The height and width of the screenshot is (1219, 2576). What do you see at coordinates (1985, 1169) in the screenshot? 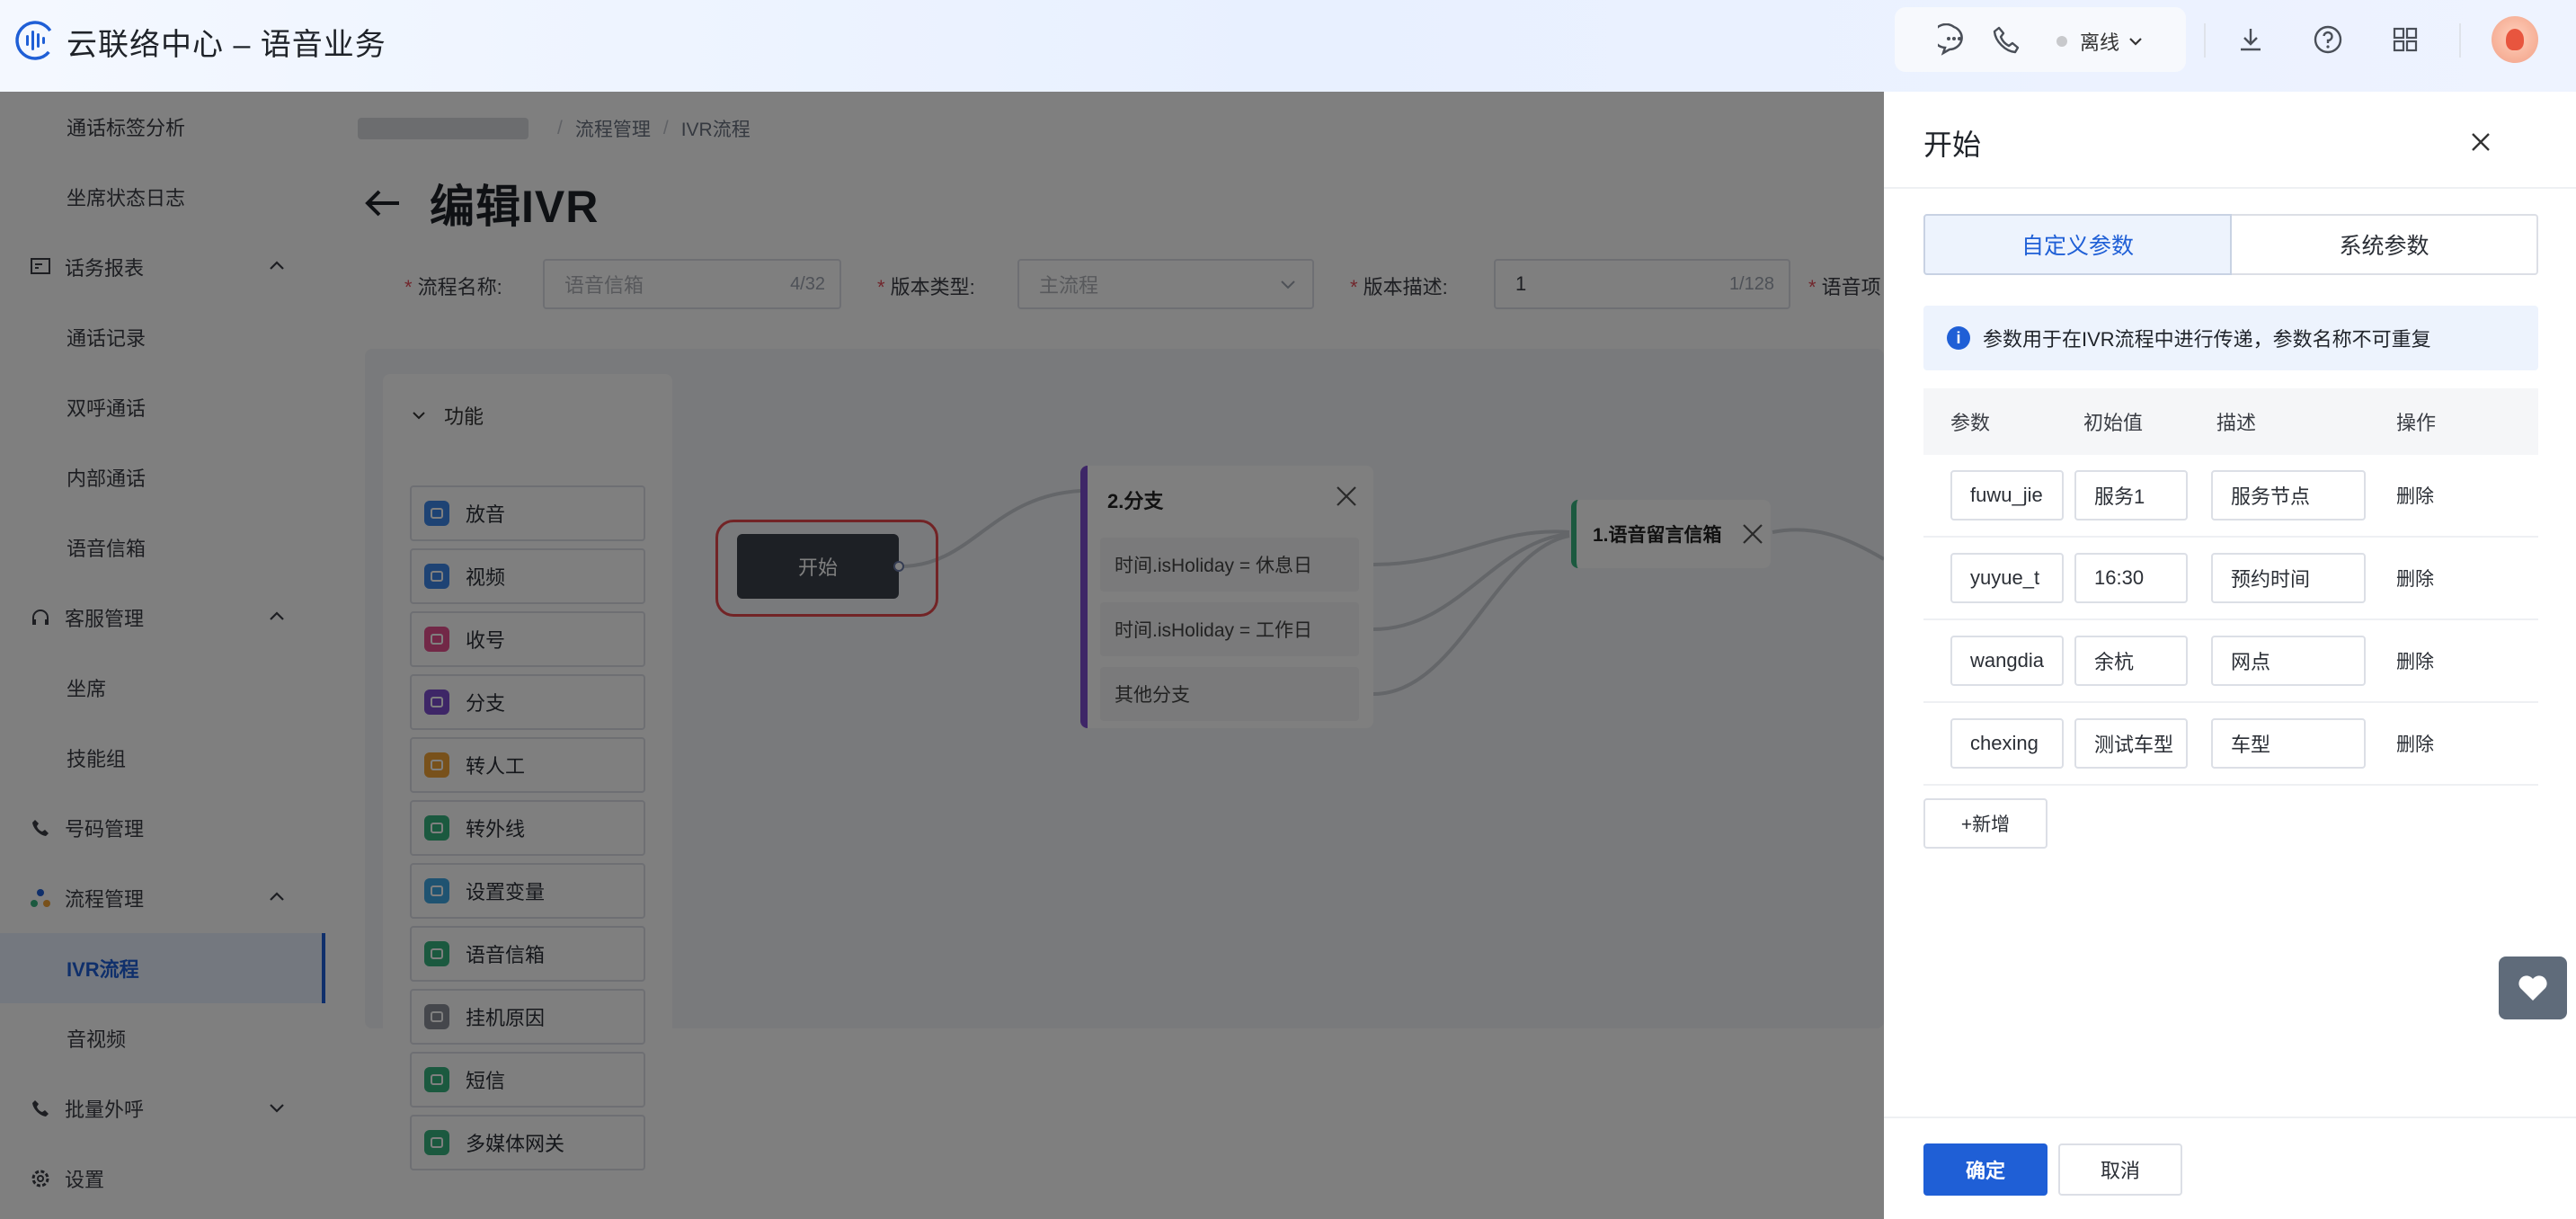
I see `confirm-button: 确定` at bounding box center [1985, 1169].